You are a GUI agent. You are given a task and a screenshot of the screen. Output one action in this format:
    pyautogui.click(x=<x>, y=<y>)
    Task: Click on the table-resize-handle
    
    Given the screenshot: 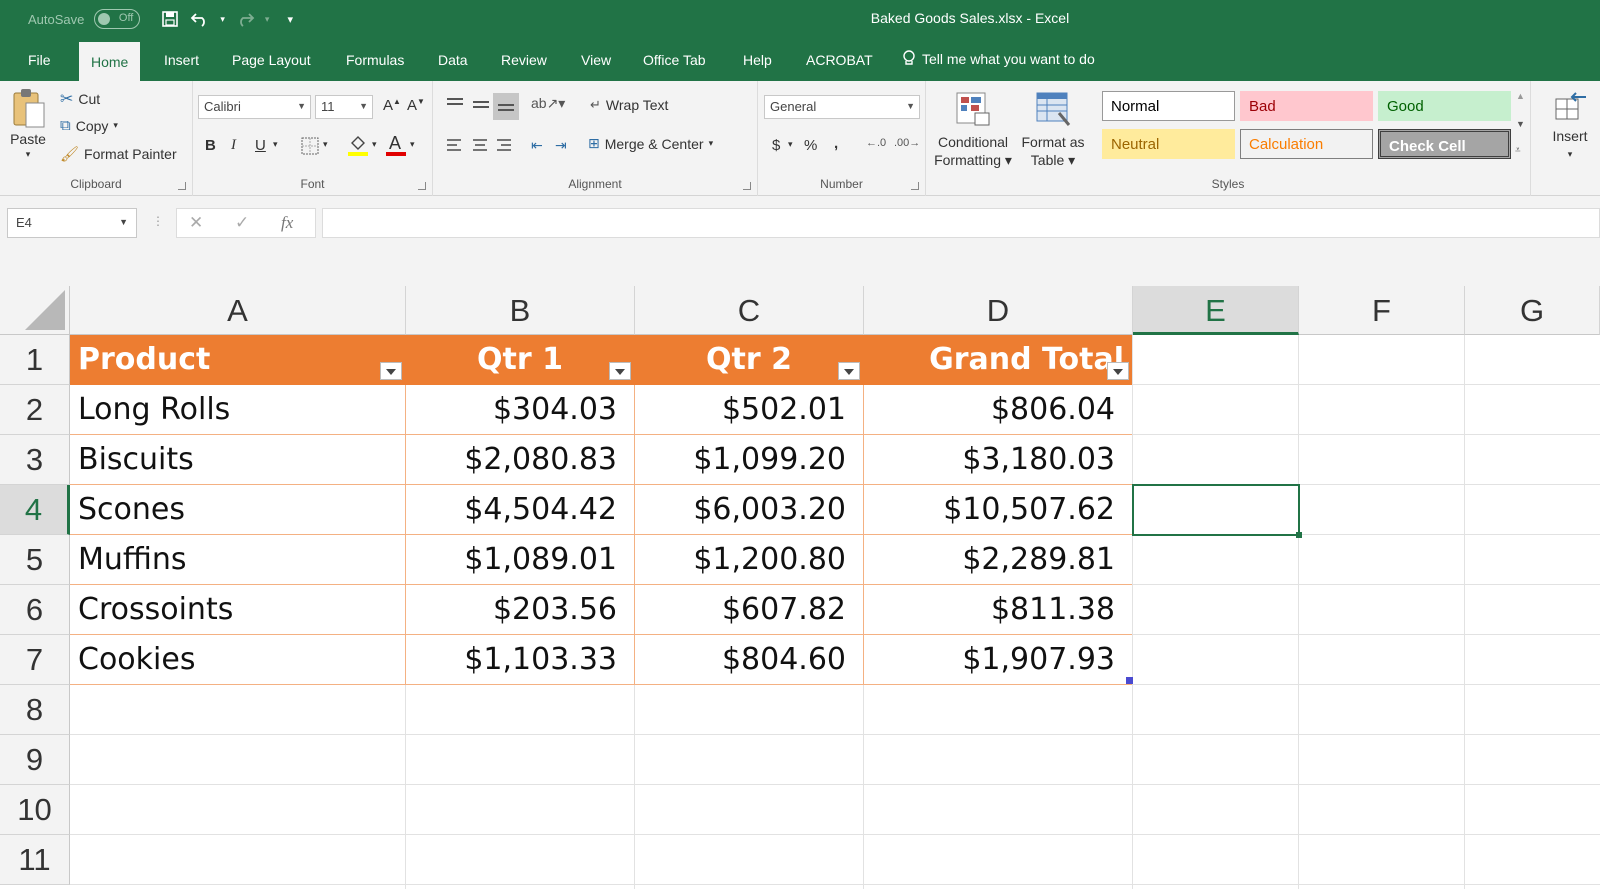 What is the action you would take?
    pyautogui.click(x=1129, y=680)
    